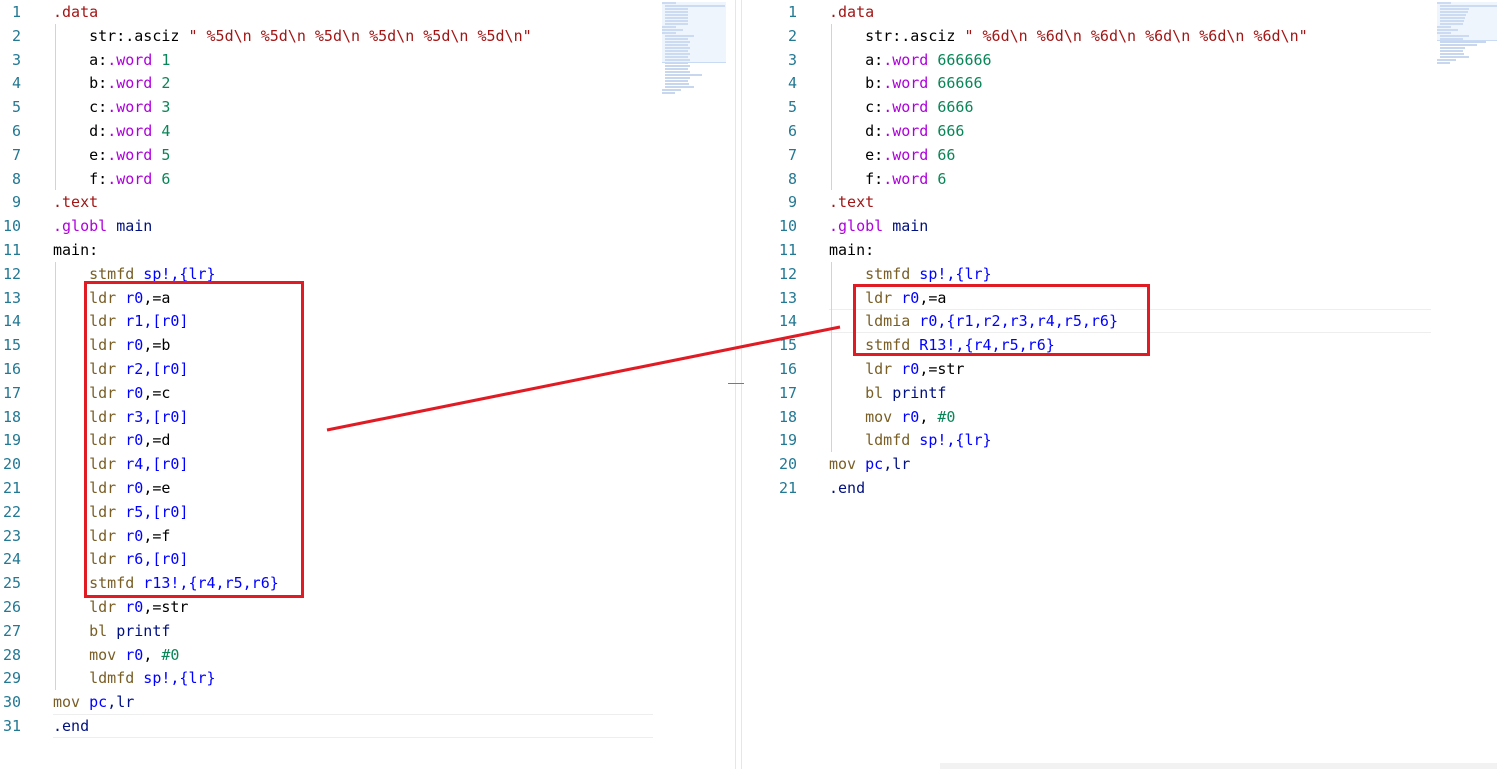 The width and height of the screenshot is (1497, 769). I want to click on code-line: 12 stmfd sp!,{lr}, so click(1121, 274).